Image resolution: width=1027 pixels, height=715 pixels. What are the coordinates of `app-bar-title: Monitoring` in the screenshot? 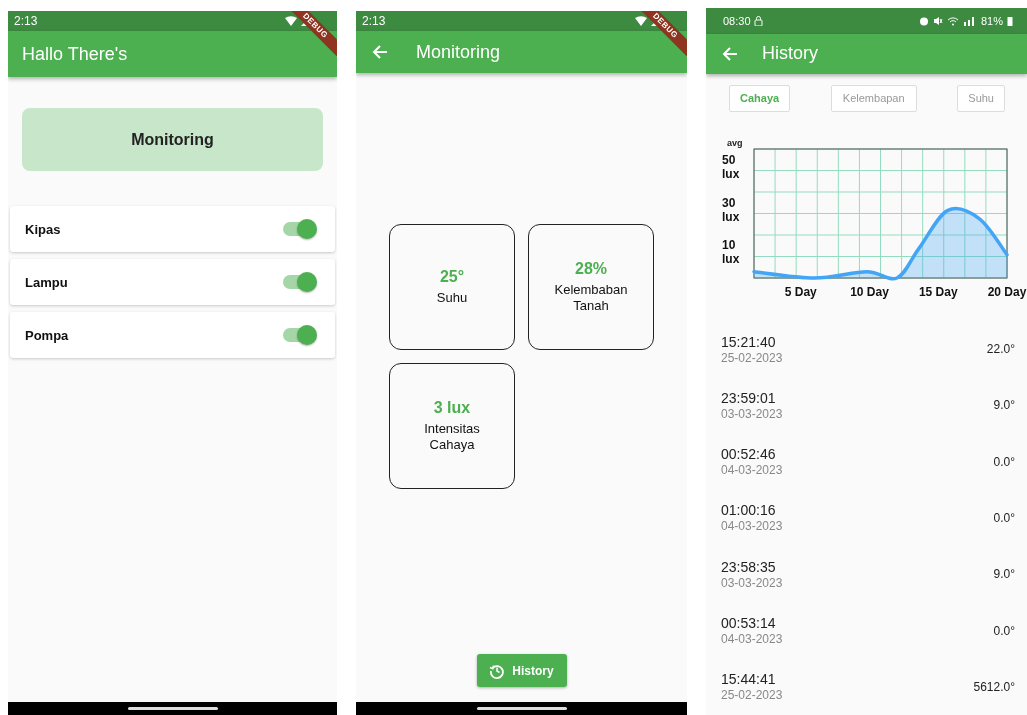 It's located at (458, 52).